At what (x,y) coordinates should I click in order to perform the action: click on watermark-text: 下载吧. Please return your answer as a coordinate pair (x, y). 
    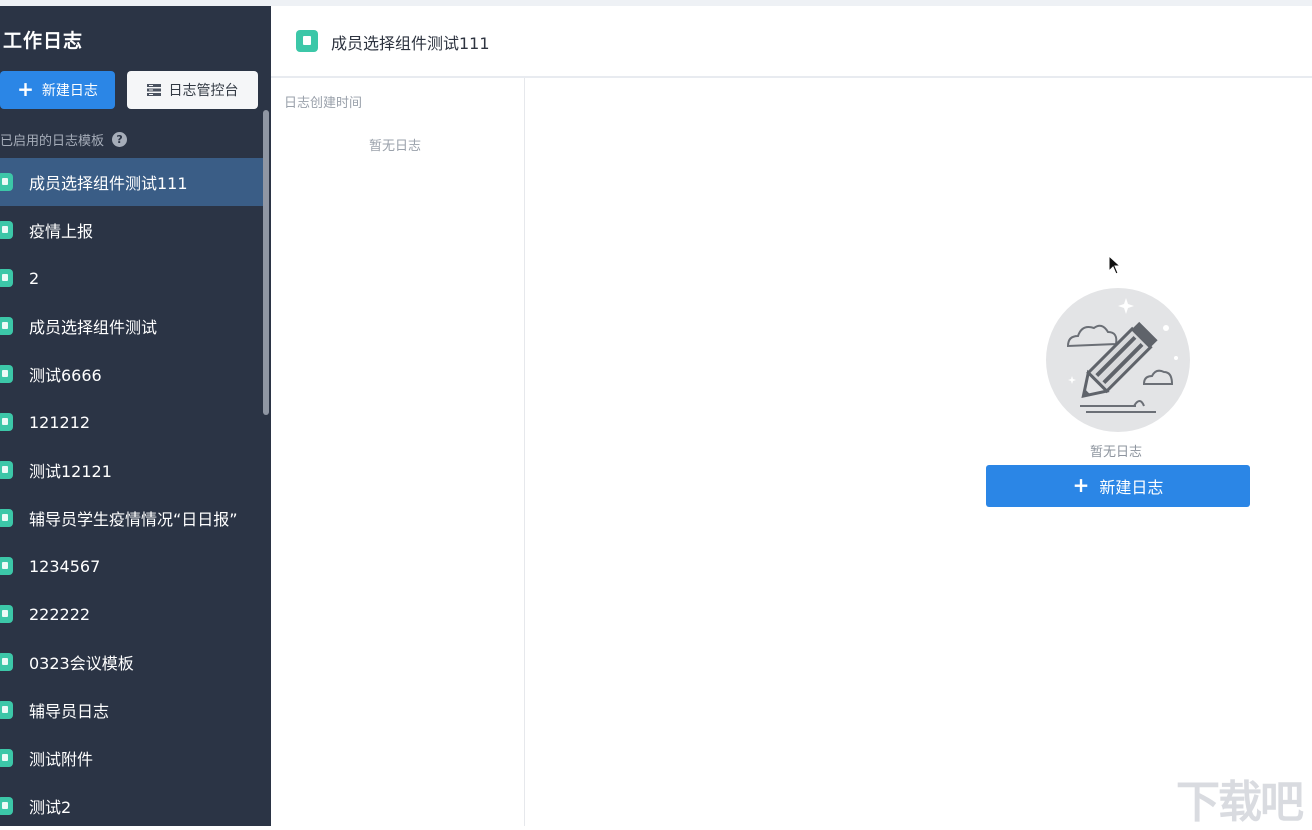
    Looking at the image, I should click on (1240, 802).